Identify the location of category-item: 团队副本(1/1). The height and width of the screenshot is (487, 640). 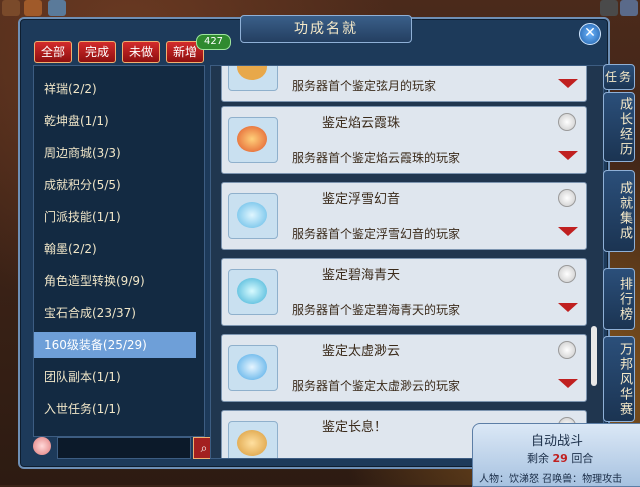
(115, 377).